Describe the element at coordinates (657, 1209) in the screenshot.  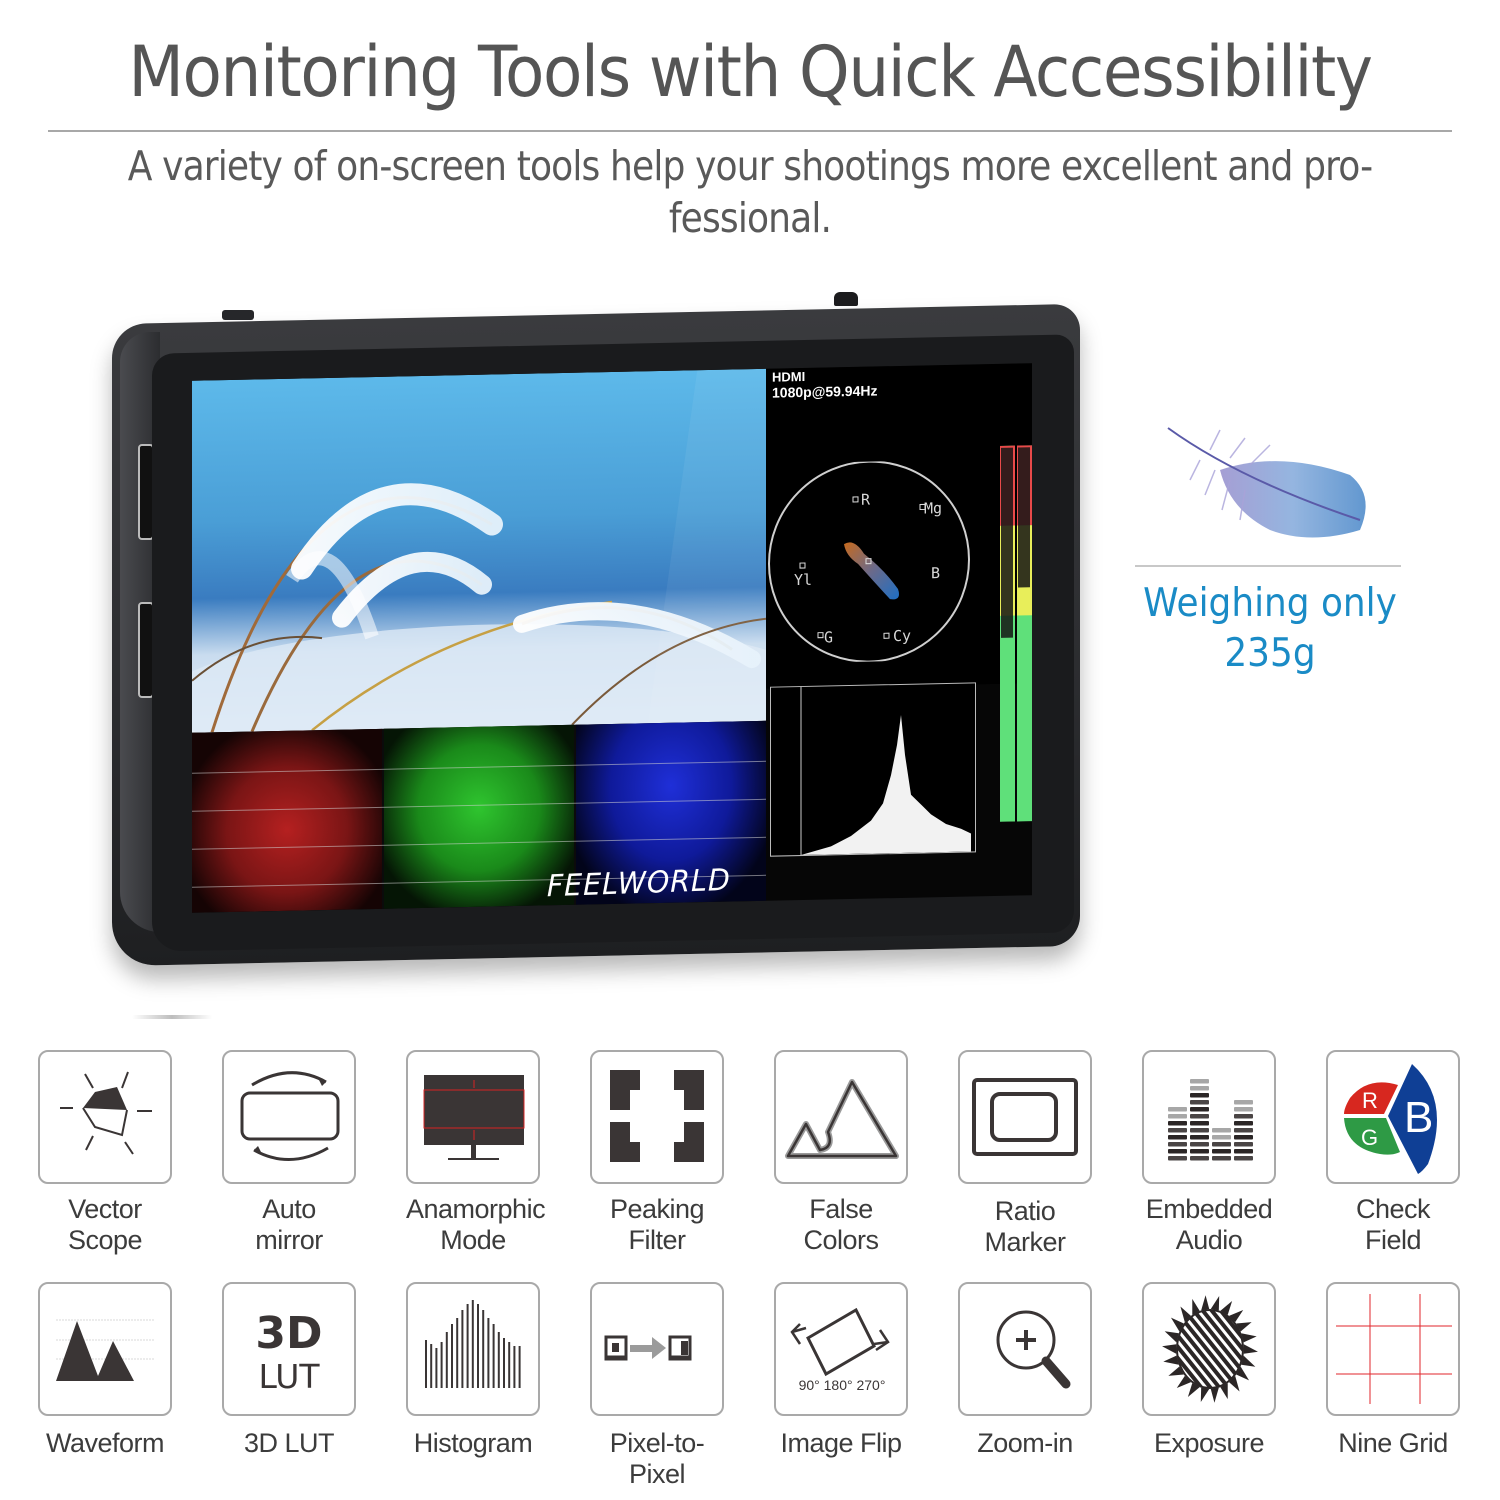
I see `label-line: Peaking` at that location.